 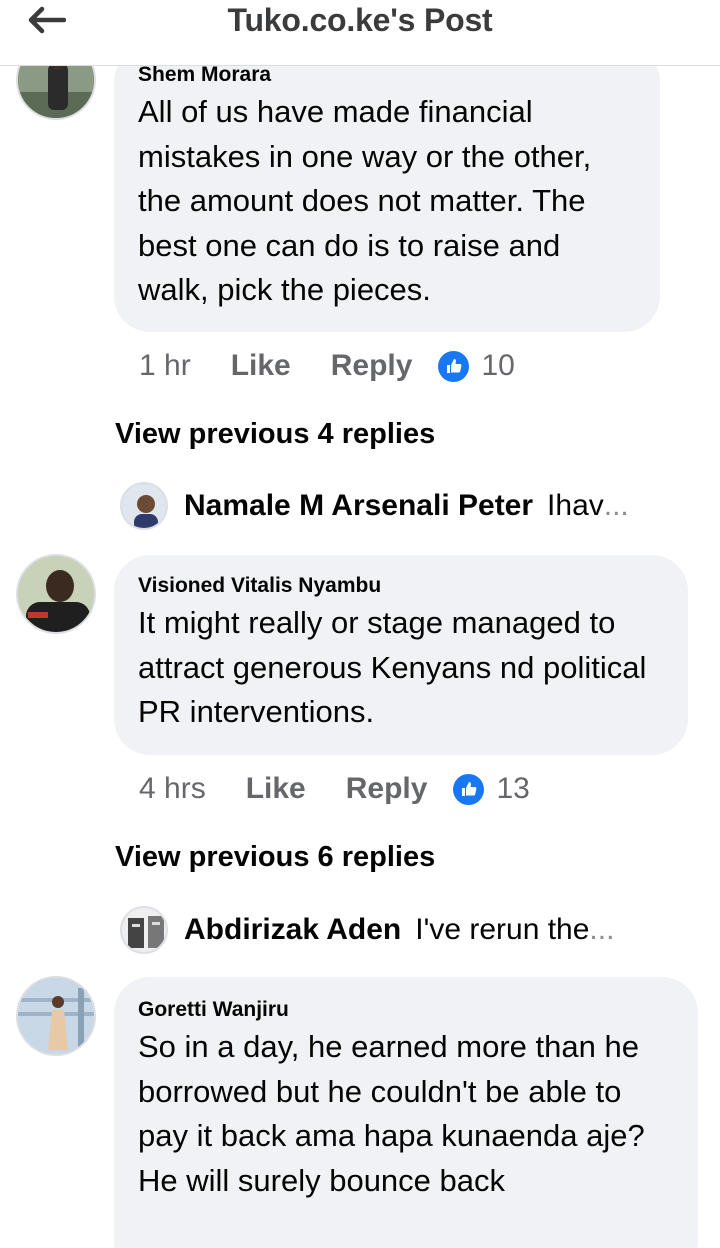 What do you see at coordinates (497, 366) in the screenshot?
I see `reaction-count: 10` at bounding box center [497, 366].